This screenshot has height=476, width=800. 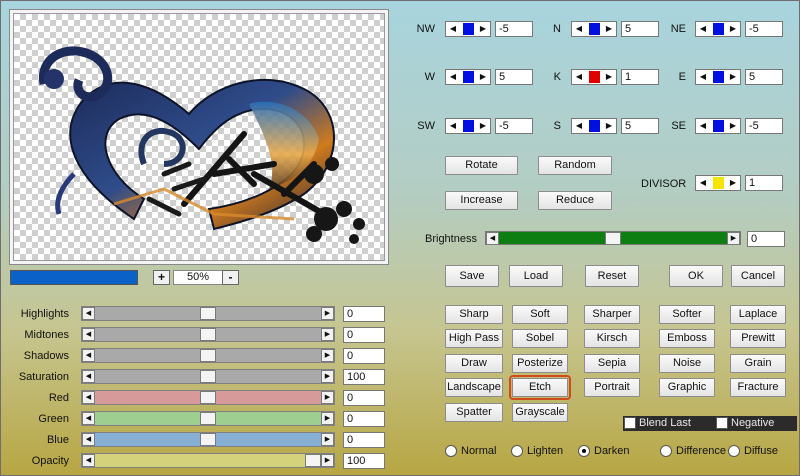 I want to click on highlights-value-field: 0, so click(x=364, y=314).